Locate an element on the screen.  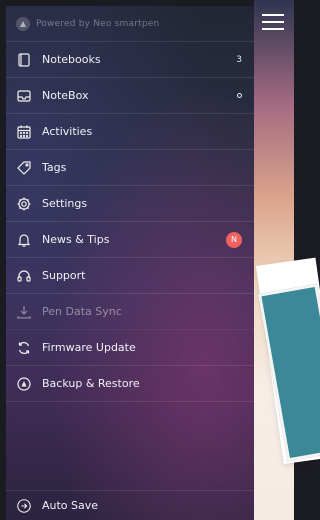
tag-icon is located at coordinates (24, 168).